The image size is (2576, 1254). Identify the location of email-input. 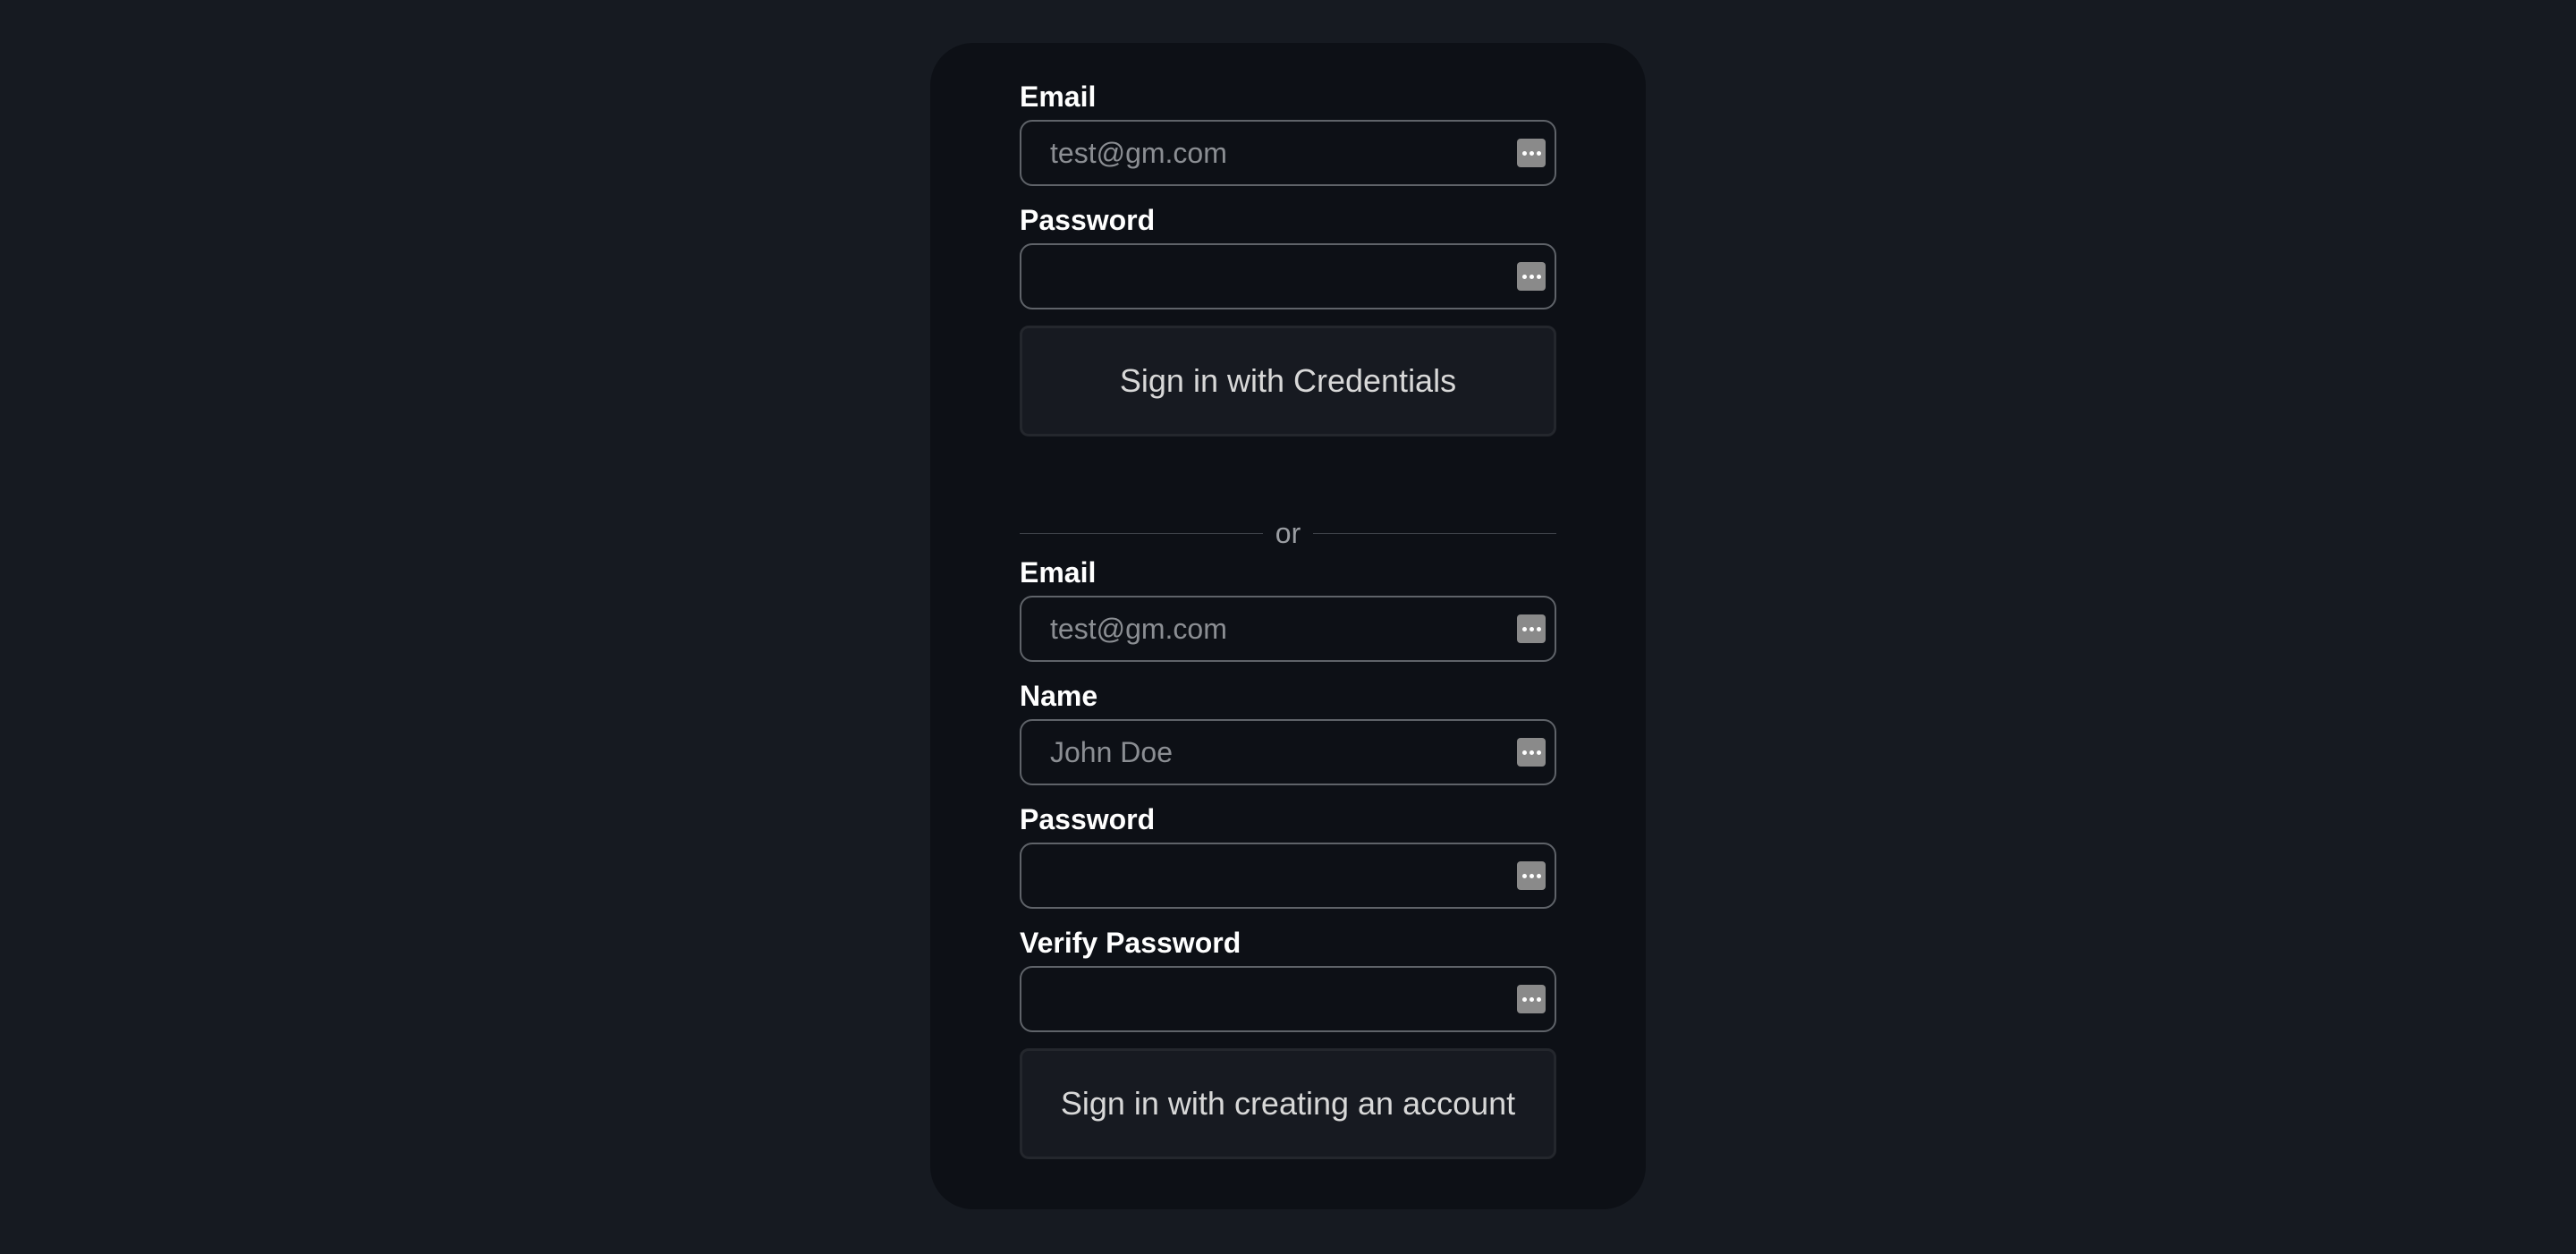
(1288, 153).